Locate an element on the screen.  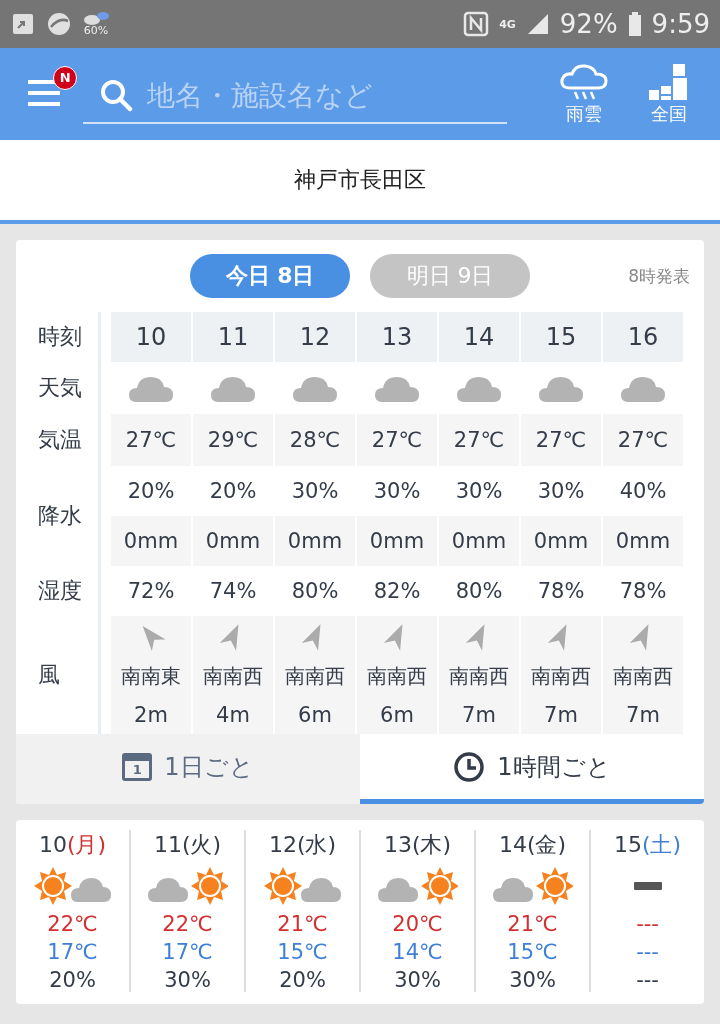
hour-cell: 14 is located at coordinates (479, 337).